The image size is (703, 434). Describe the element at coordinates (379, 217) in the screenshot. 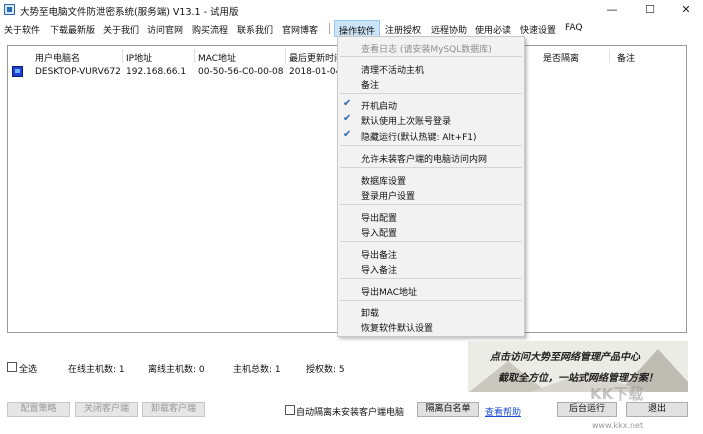

I see `menu-item-export-config: 导出配置` at that location.